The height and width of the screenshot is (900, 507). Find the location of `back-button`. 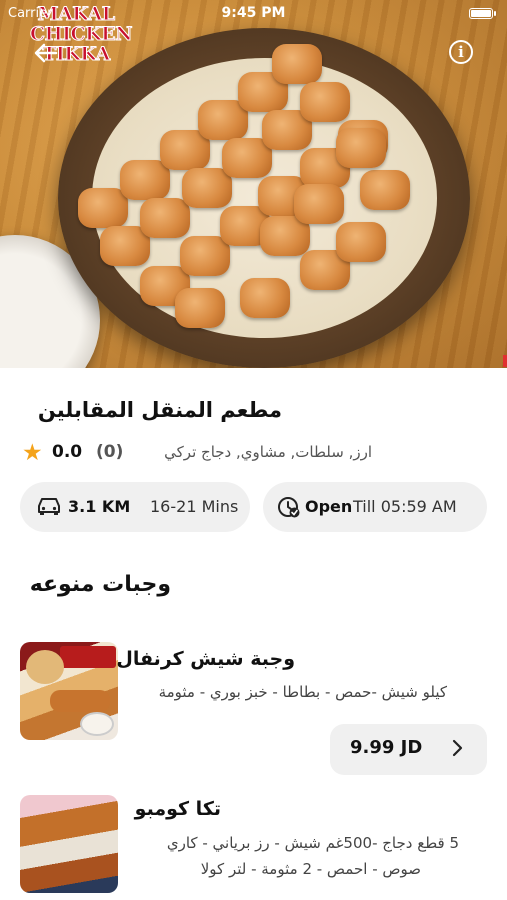

back-button is located at coordinates (46, 53).